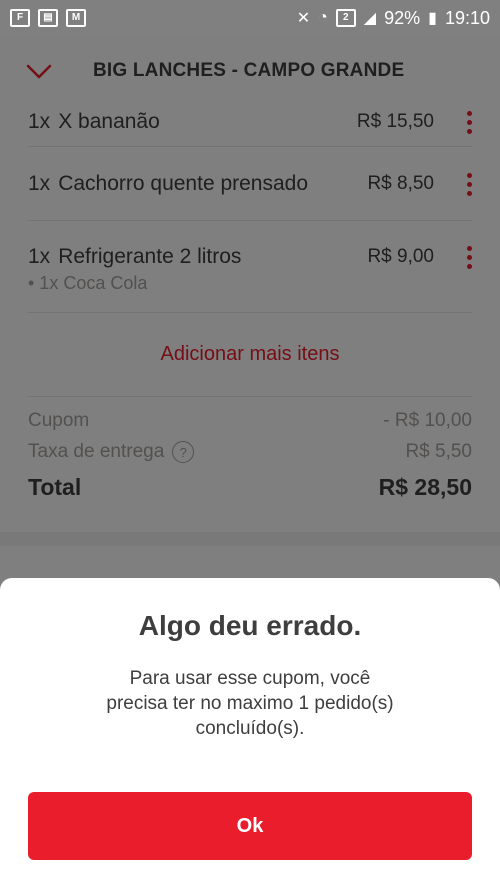 This screenshot has height=889, width=500. I want to click on sim-badge: 2, so click(345, 18).